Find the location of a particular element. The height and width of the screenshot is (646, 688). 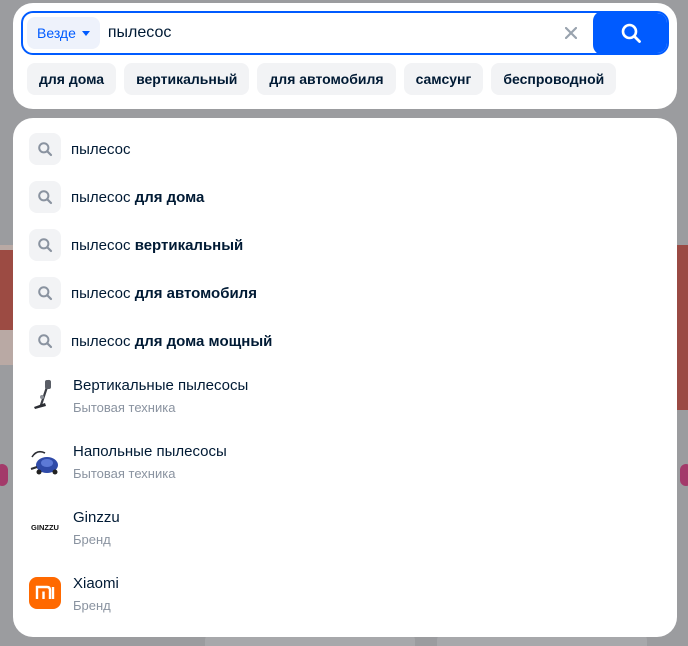

chip-samsung: самсунг is located at coordinates (443, 79).